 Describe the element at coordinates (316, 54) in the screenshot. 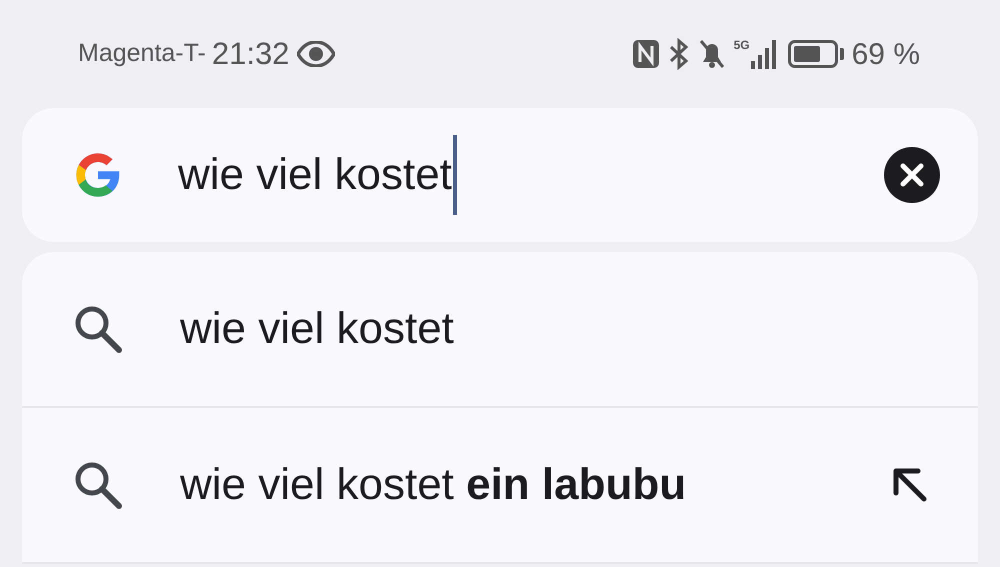

I see `eye-icon` at that location.